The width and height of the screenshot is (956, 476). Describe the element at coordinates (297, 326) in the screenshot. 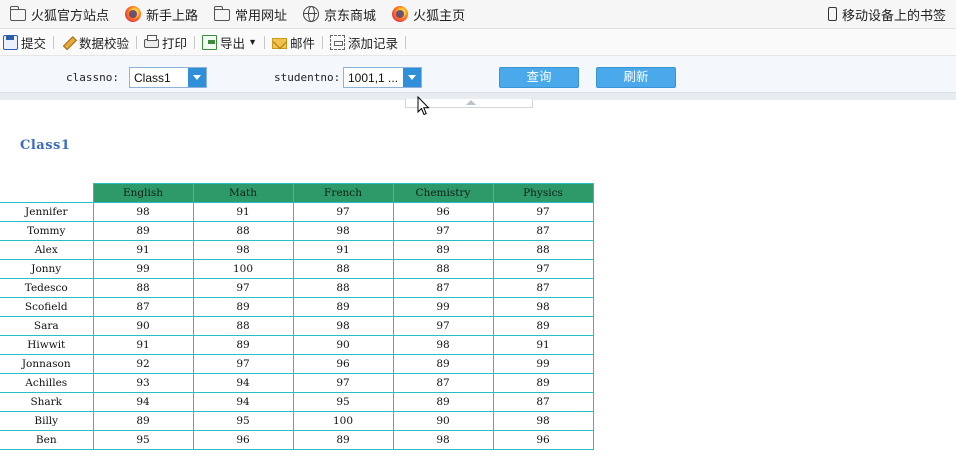

I see `table-row: Sara 90 88 98 97 89` at that location.